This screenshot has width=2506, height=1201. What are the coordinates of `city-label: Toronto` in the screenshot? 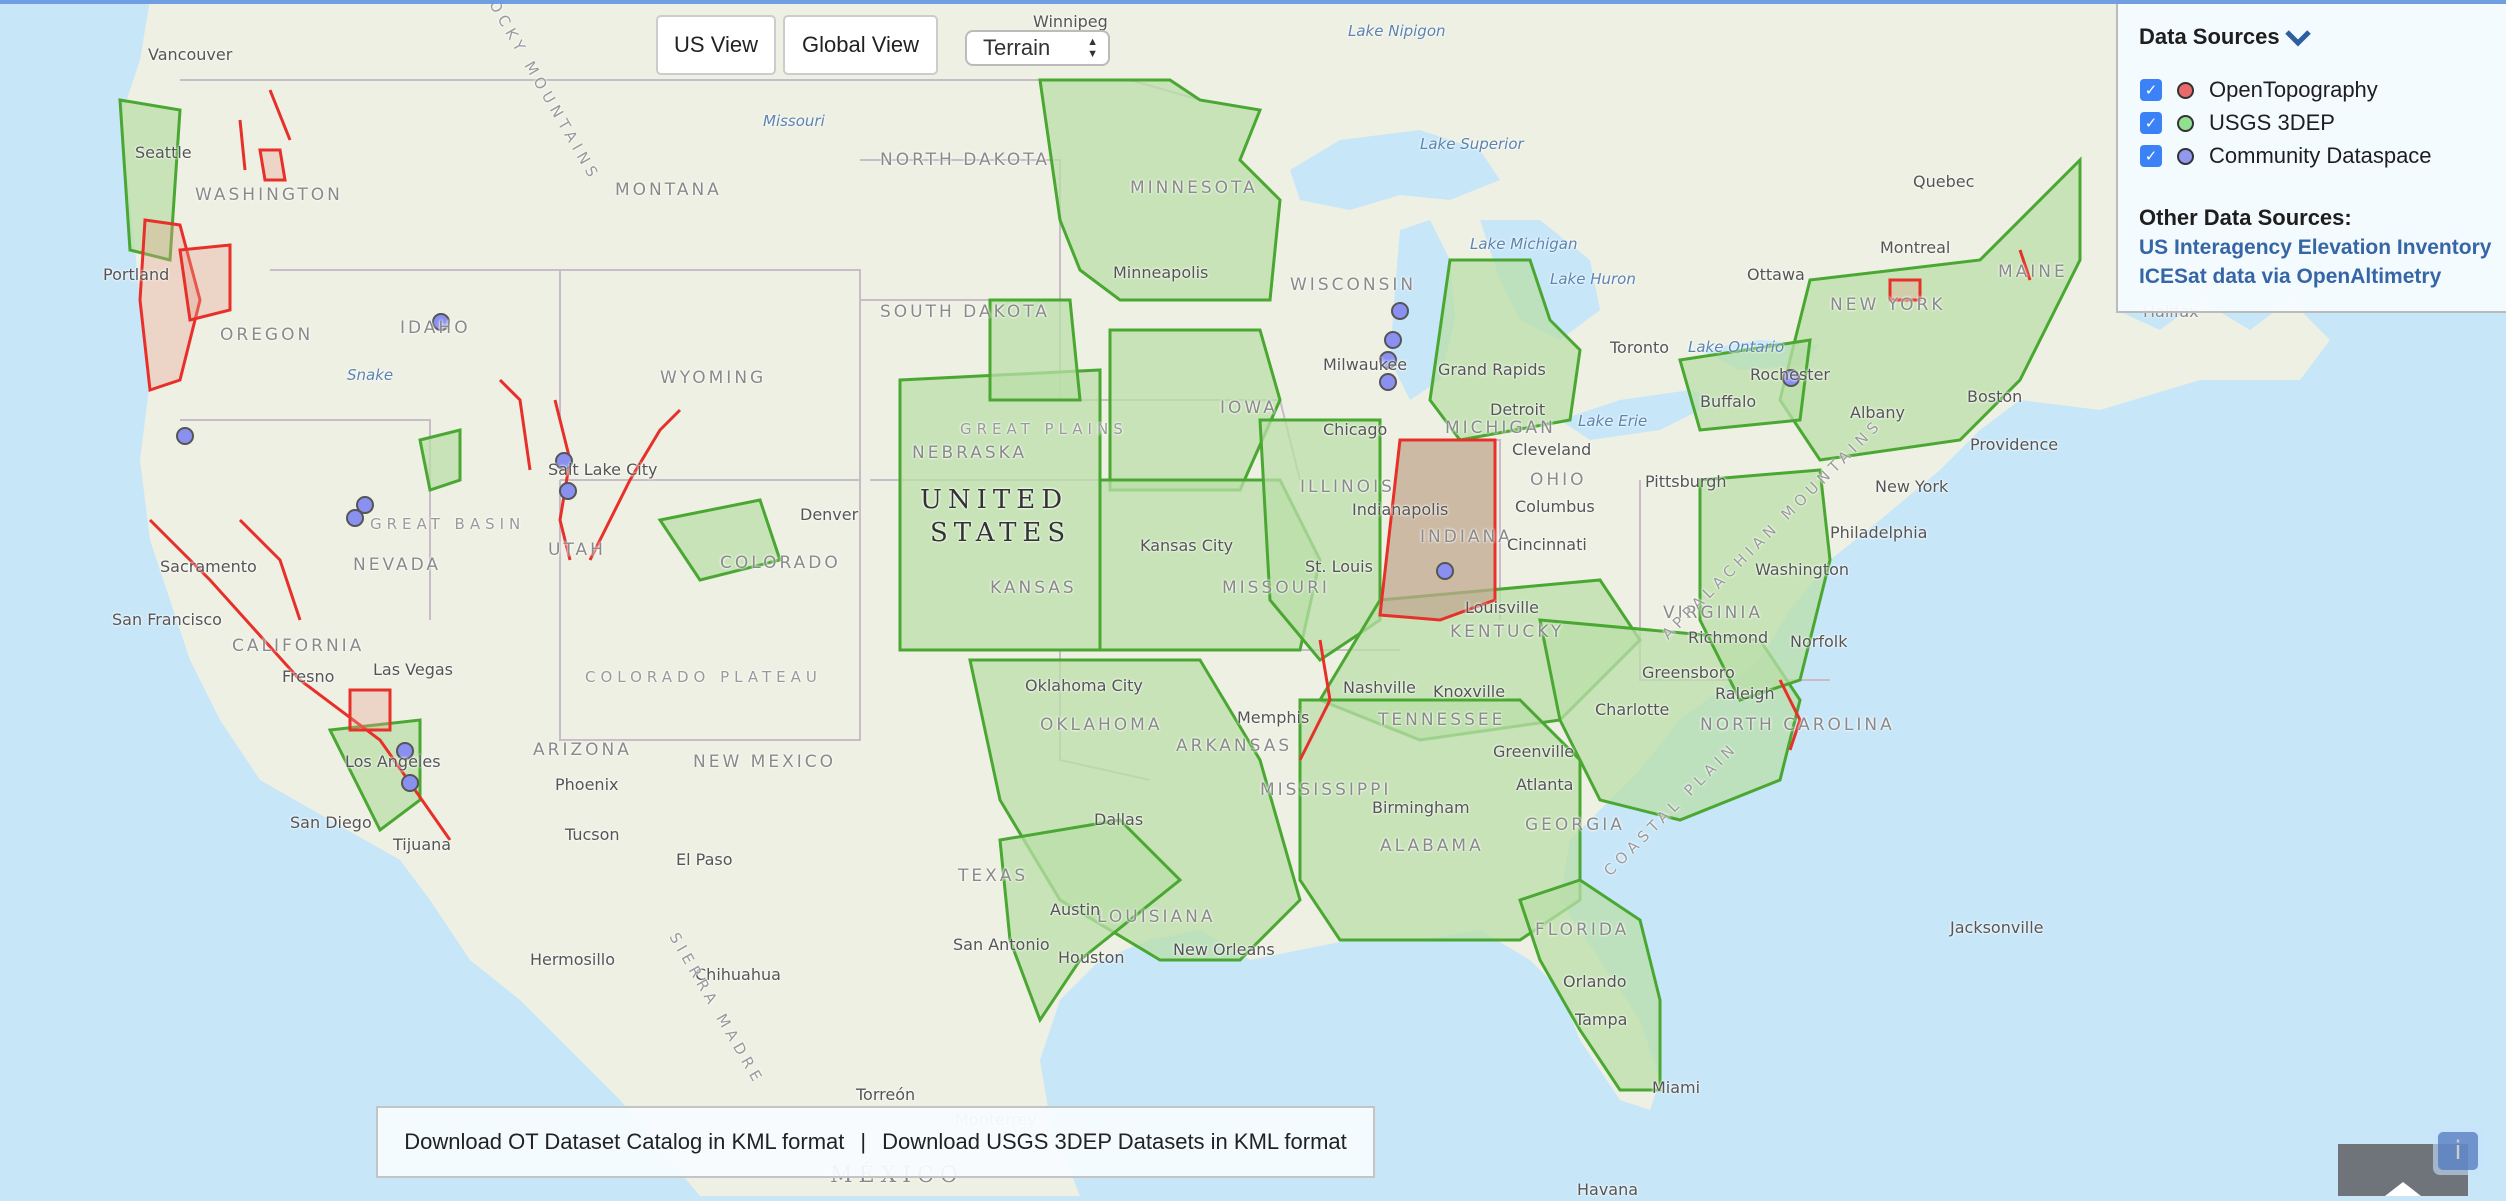 It's located at (1640, 347).